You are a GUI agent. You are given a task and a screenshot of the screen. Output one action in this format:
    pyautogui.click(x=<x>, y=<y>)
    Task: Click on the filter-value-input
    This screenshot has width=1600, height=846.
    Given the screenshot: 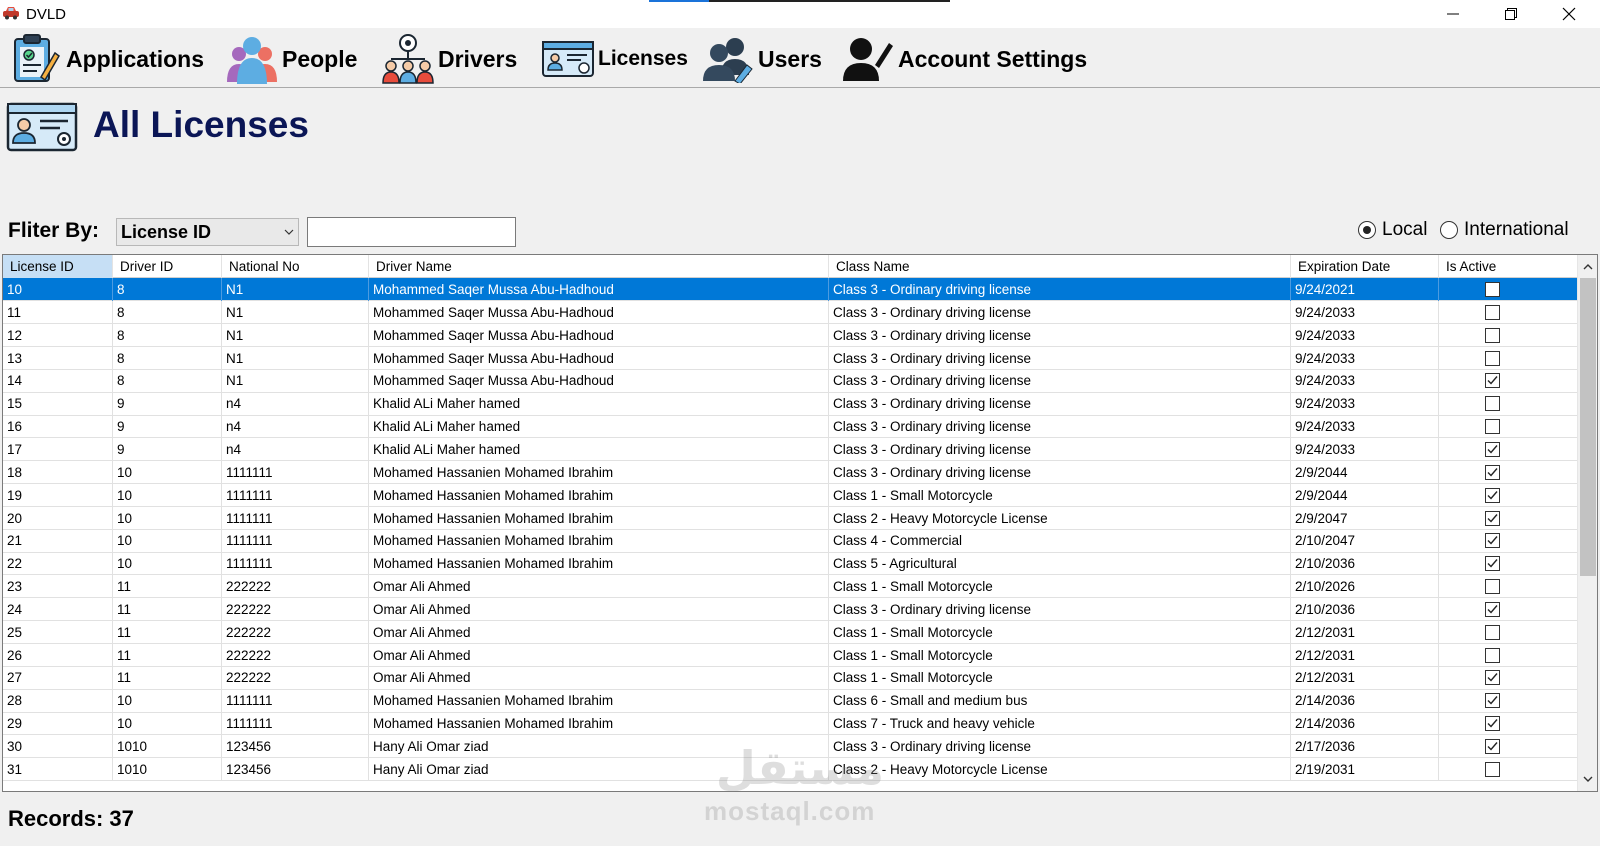 What is the action you would take?
    pyautogui.click(x=411, y=232)
    